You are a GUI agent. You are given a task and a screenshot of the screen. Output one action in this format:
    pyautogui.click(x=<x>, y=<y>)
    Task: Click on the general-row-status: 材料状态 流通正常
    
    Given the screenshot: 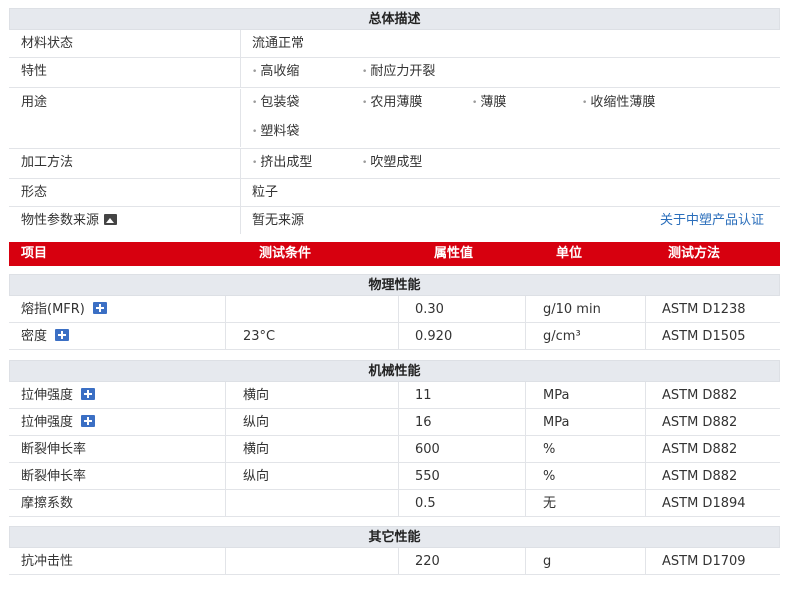 What is the action you would take?
    pyautogui.click(x=394, y=44)
    